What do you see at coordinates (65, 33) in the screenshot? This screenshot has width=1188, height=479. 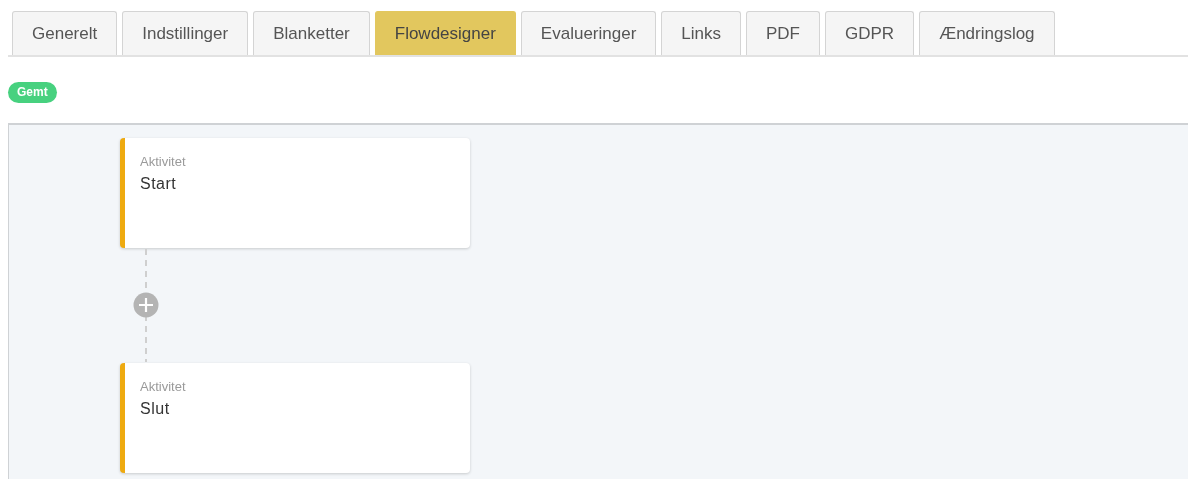 I see `tab: Generelt` at bounding box center [65, 33].